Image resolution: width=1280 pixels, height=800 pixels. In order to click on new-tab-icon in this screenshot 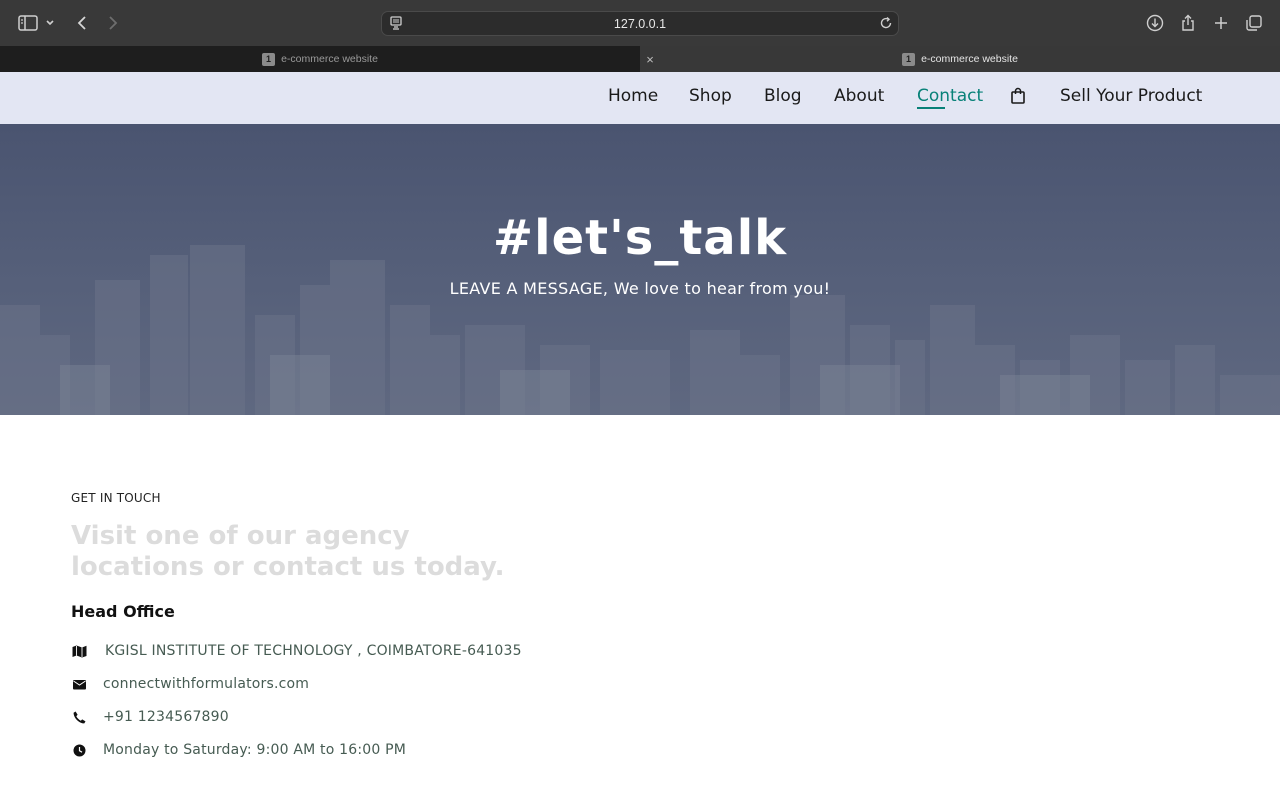, I will do `click(1221, 23)`.